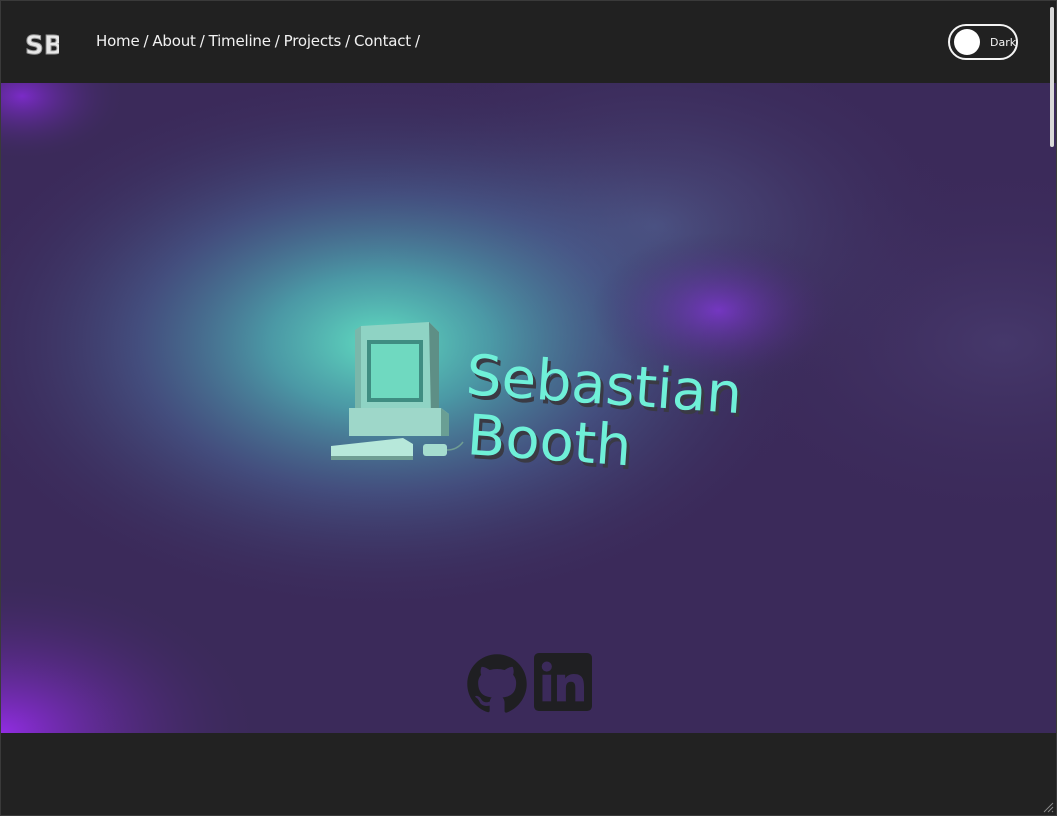  What do you see at coordinates (1048, 807) in the screenshot?
I see `resize-grip-icon` at bounding box center [1048, 807].